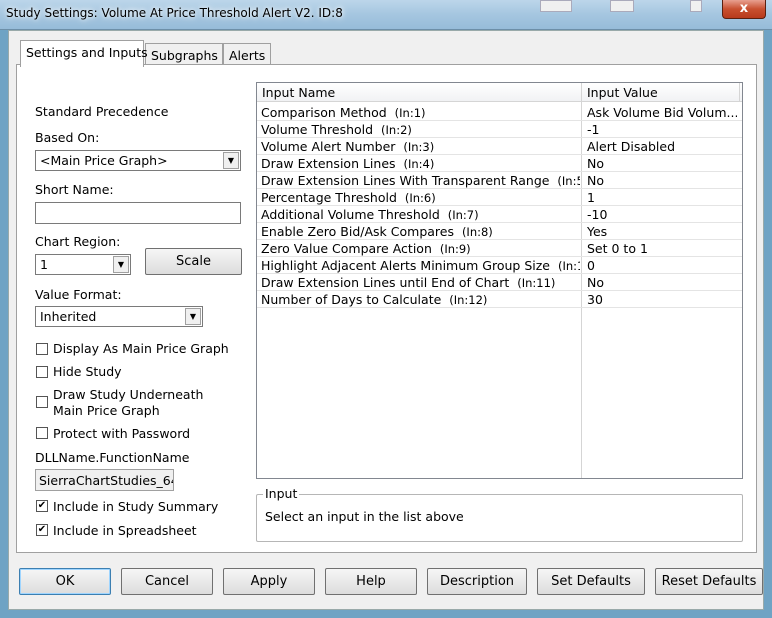 The height and width of the screenshot is (618, 772). What do you see at coordinates (141, 348) in the screenshot?
I see `display-as-main-label: Display As Main Price Graph` at bounding box center [141, 348].